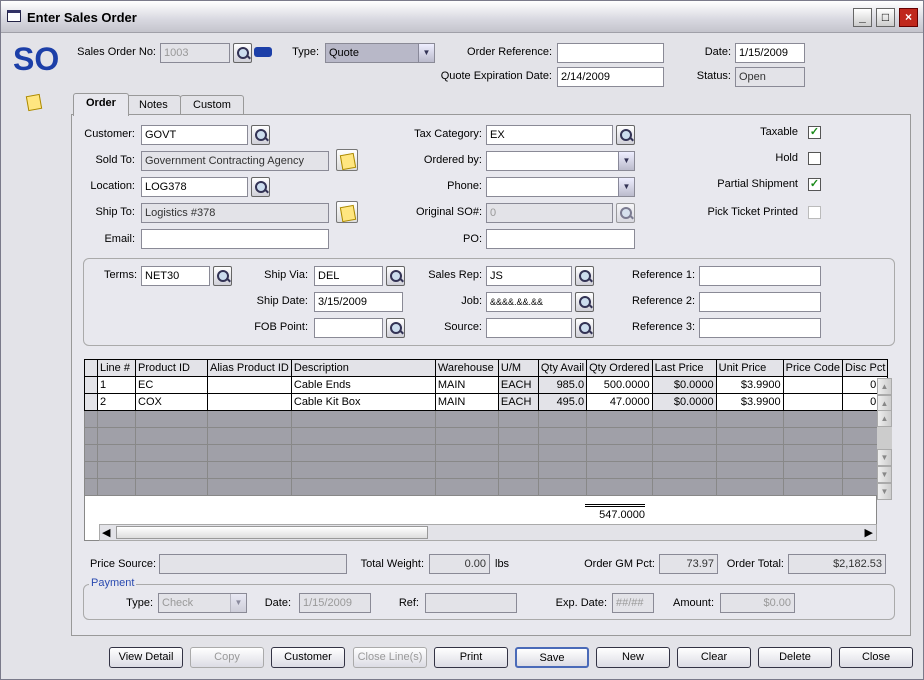  I want to click on customer-button: Customer, so click(308, 657).